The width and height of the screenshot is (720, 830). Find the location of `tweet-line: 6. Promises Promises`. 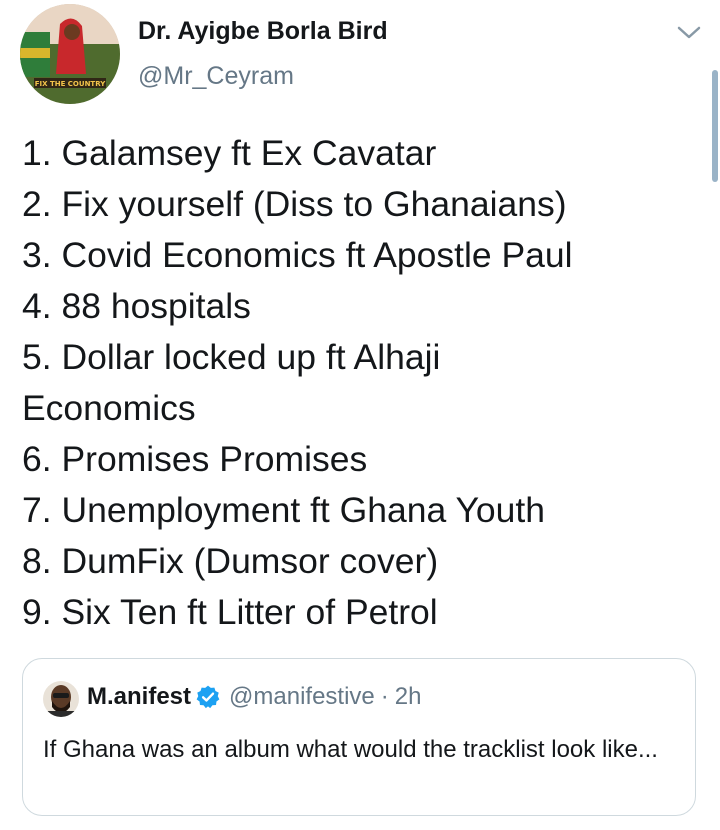

tweet-line: 6. Promises Promises is located at coordinates (195, 459).